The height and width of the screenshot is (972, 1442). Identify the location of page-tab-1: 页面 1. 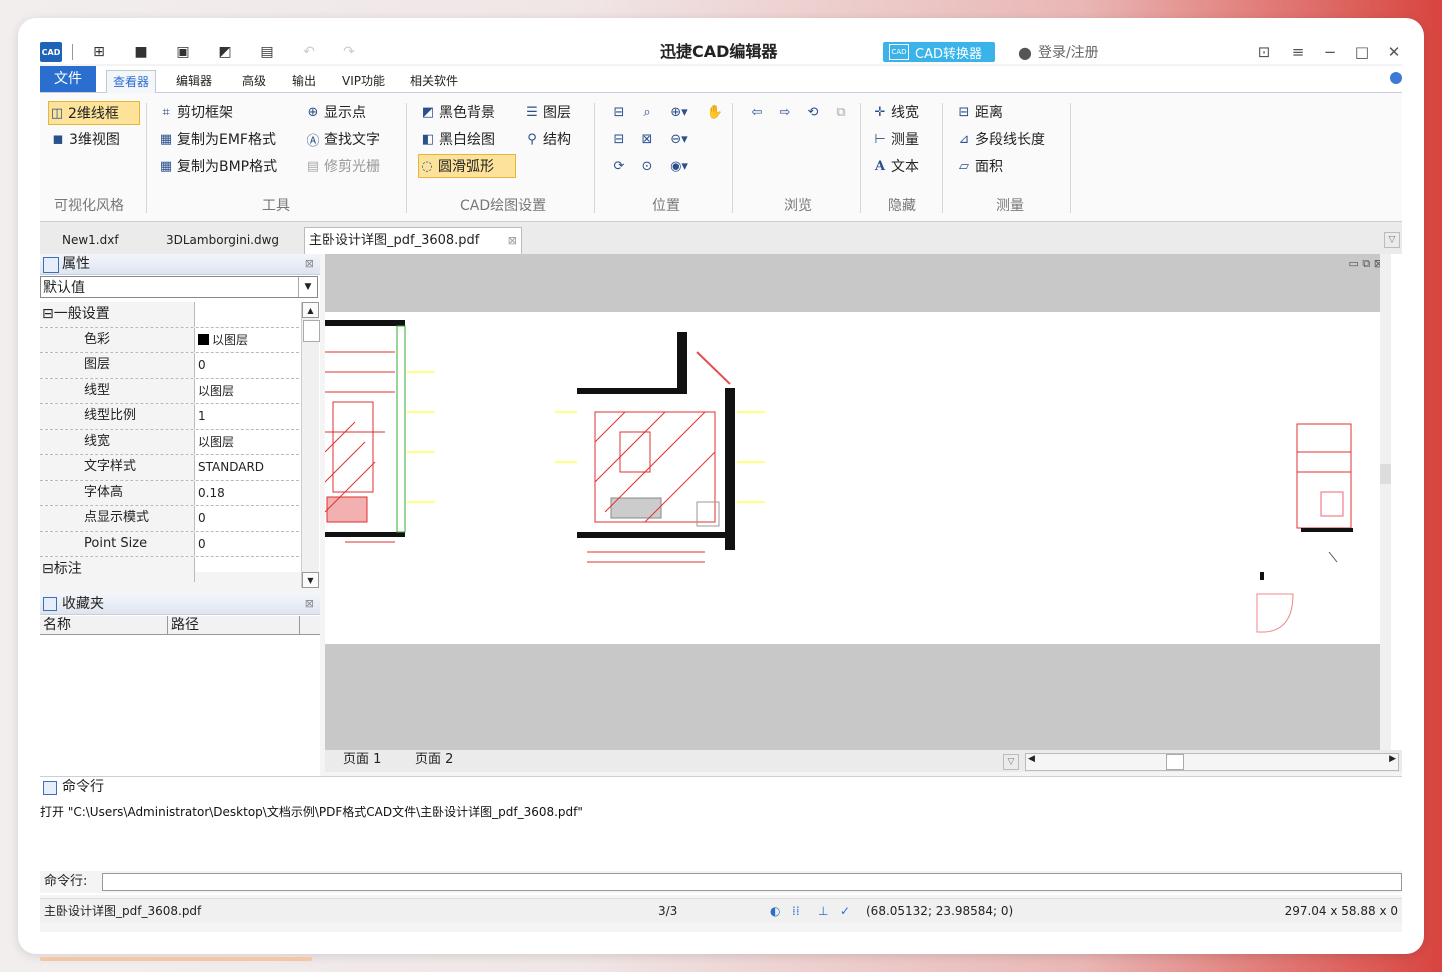
(362, 760).